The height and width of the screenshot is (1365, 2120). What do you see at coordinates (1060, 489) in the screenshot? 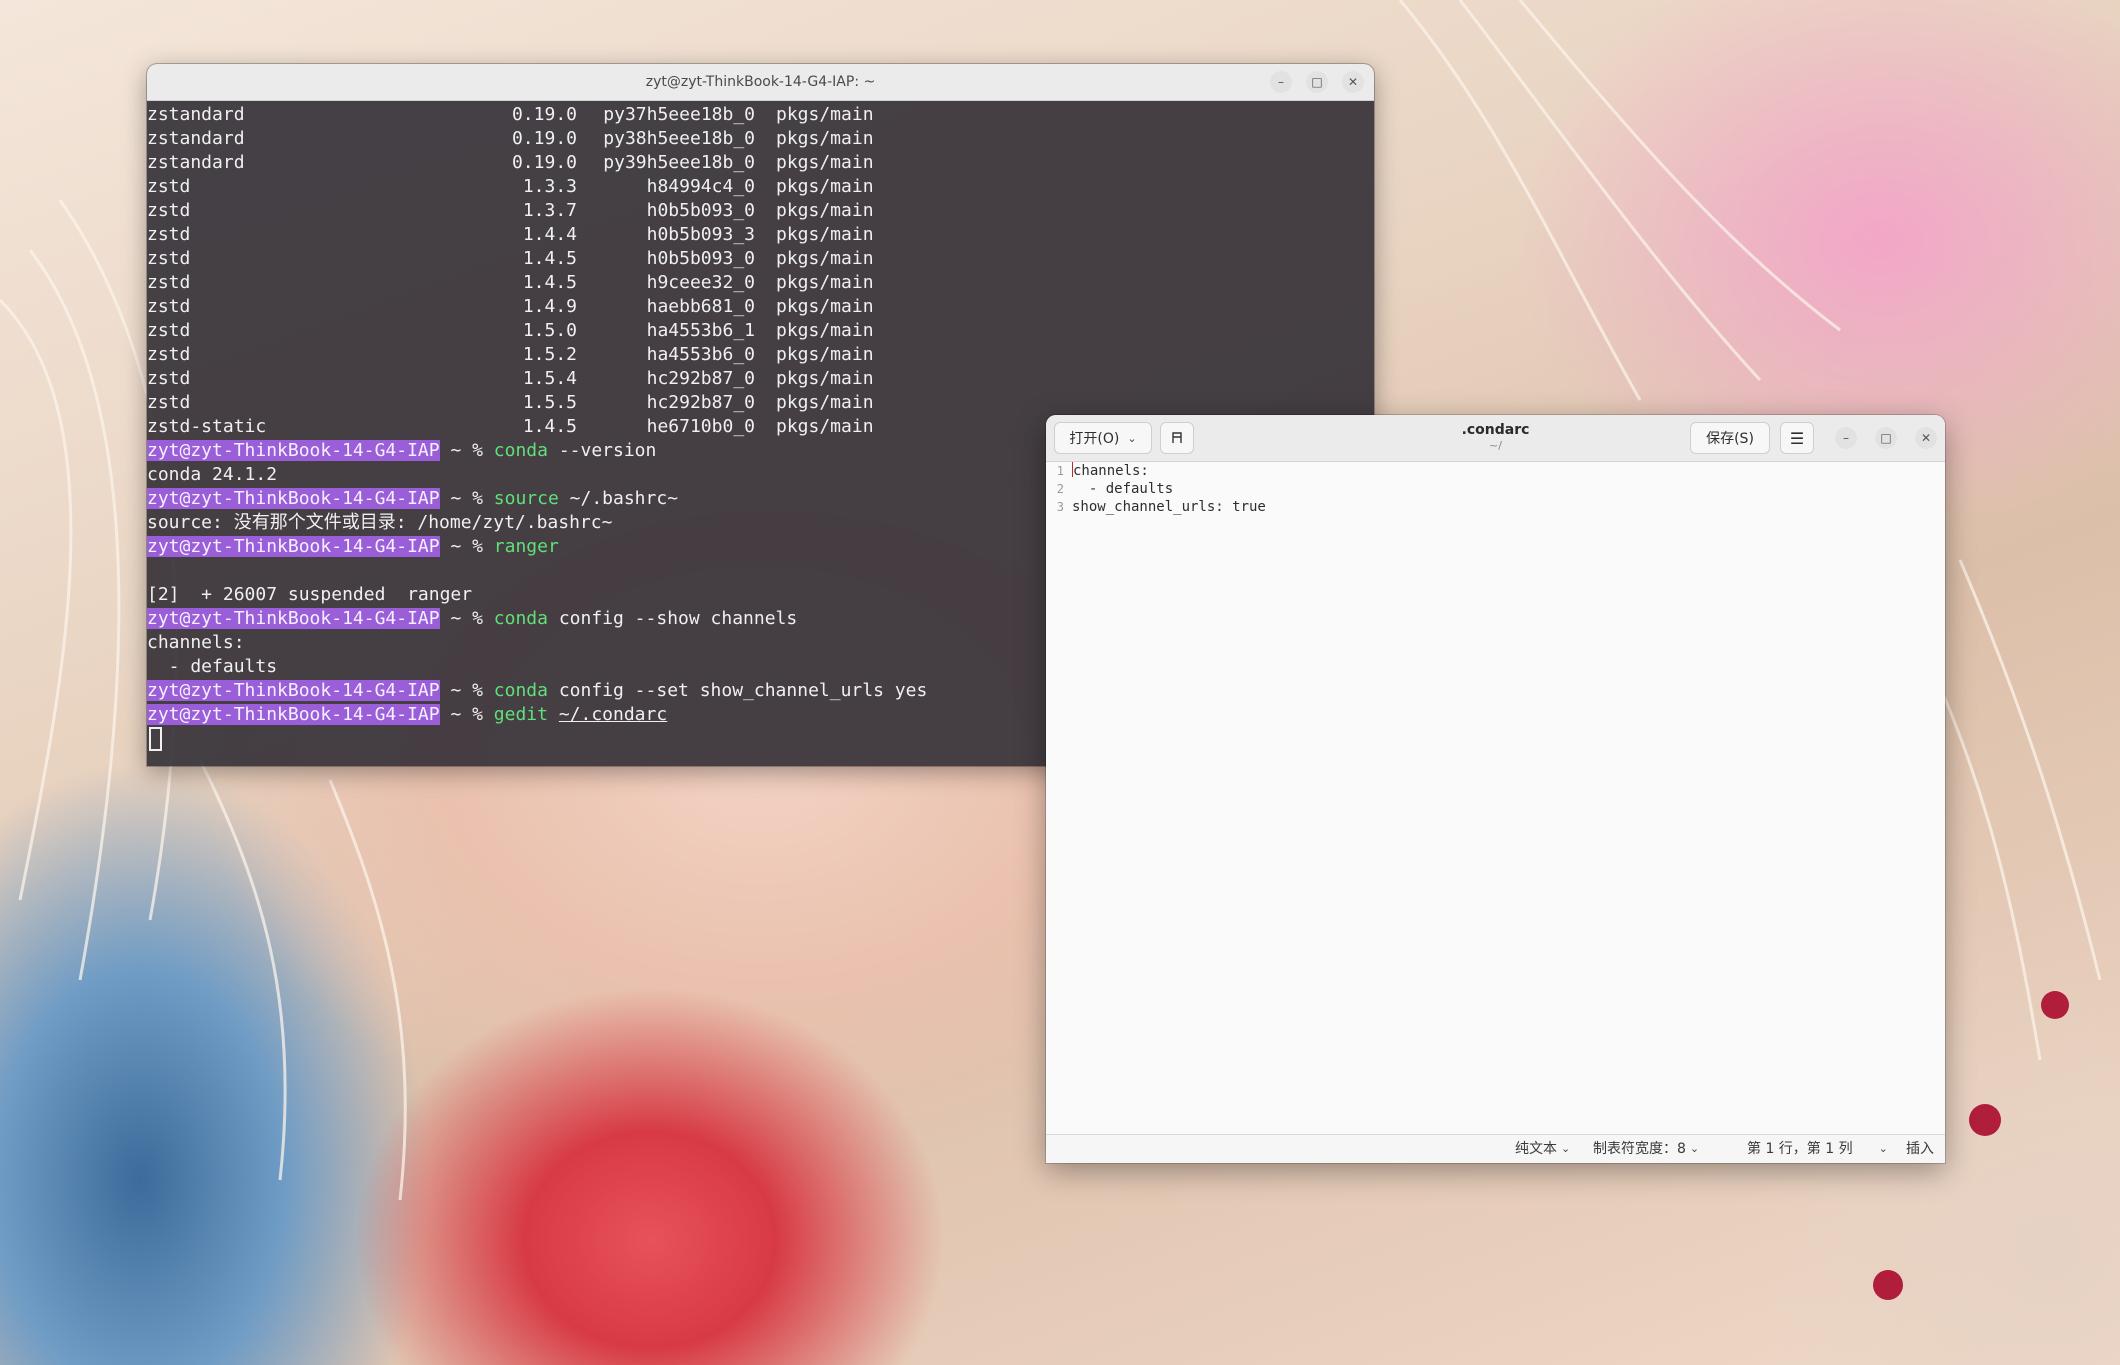
I see `line-number: 2` at bounding box center [1060, 489].